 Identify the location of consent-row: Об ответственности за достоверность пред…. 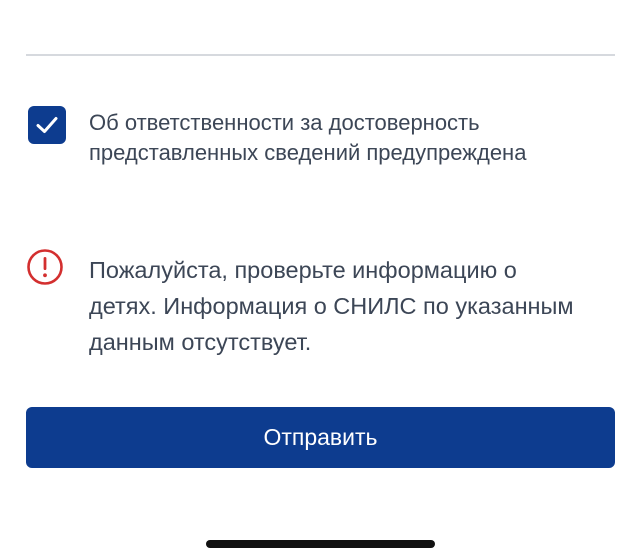
(323, 137).